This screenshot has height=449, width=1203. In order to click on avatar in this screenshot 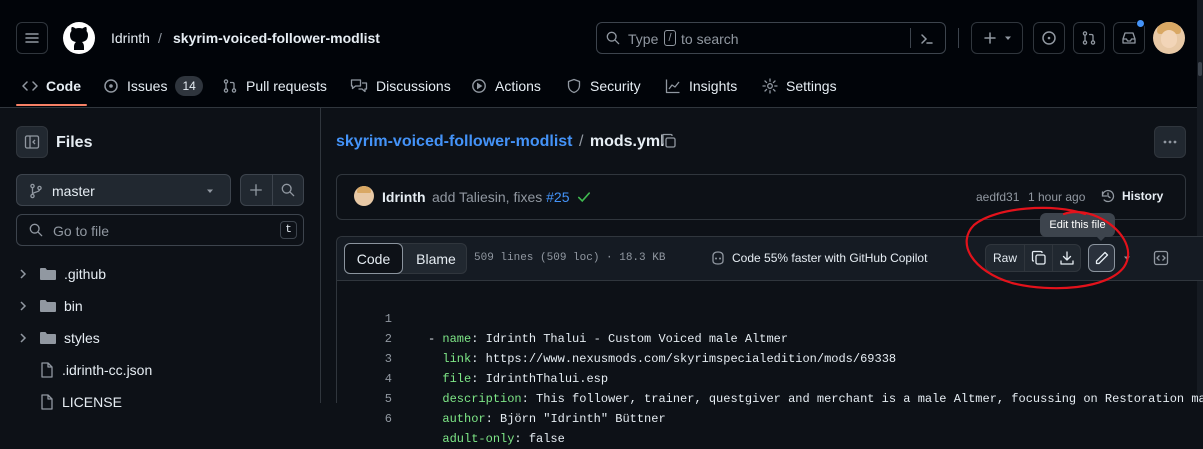, I will do `click(1169, 38)`.